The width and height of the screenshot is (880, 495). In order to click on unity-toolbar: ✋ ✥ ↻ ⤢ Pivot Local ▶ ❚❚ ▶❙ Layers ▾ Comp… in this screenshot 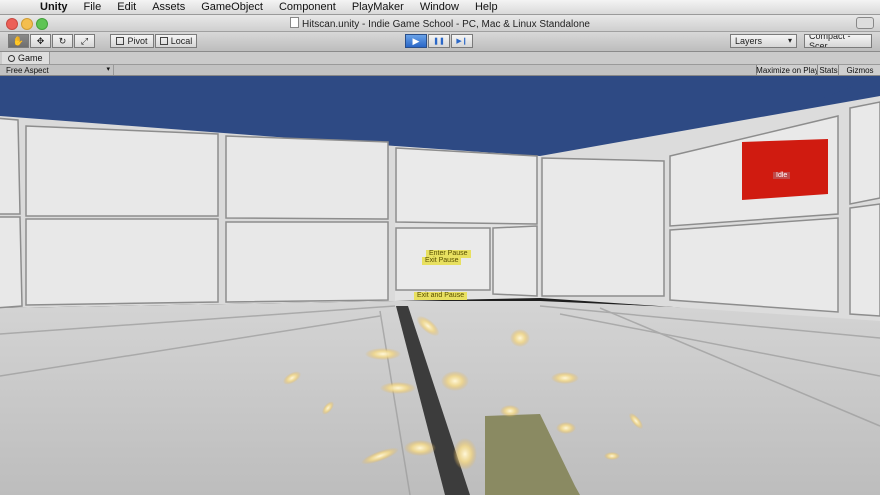, I will do `click(440, 42)`.